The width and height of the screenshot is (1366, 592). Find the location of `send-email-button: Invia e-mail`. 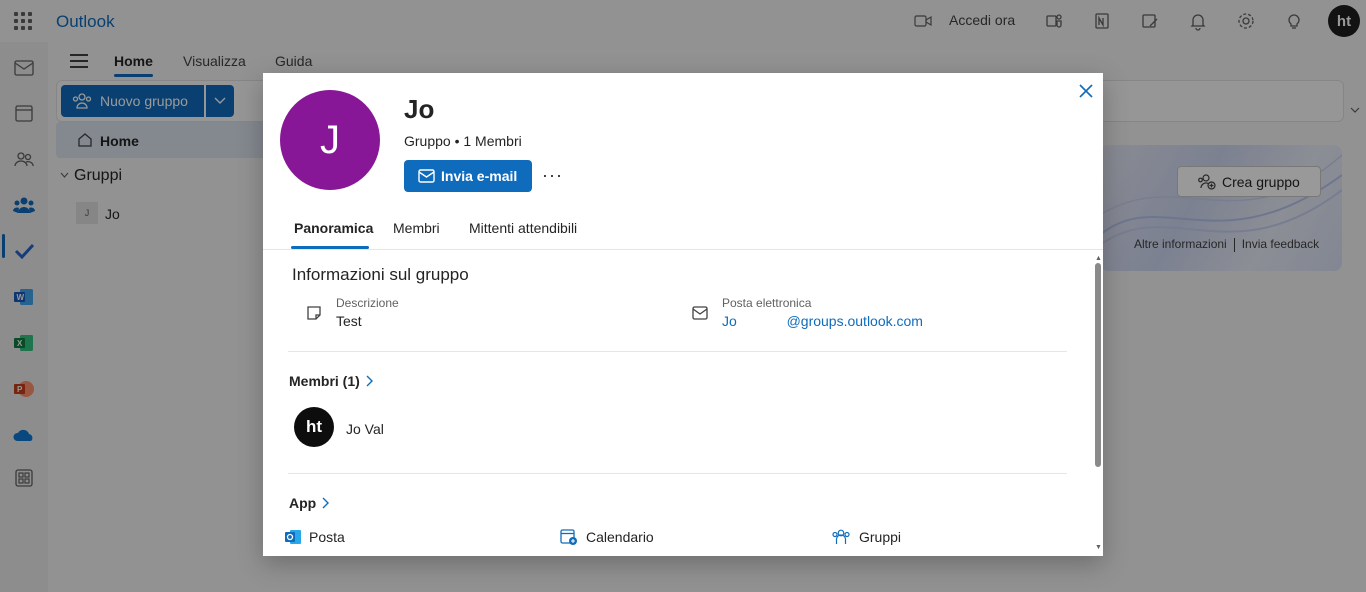

send-email-button: Invia e-mail is located at coordinates (468, 176).